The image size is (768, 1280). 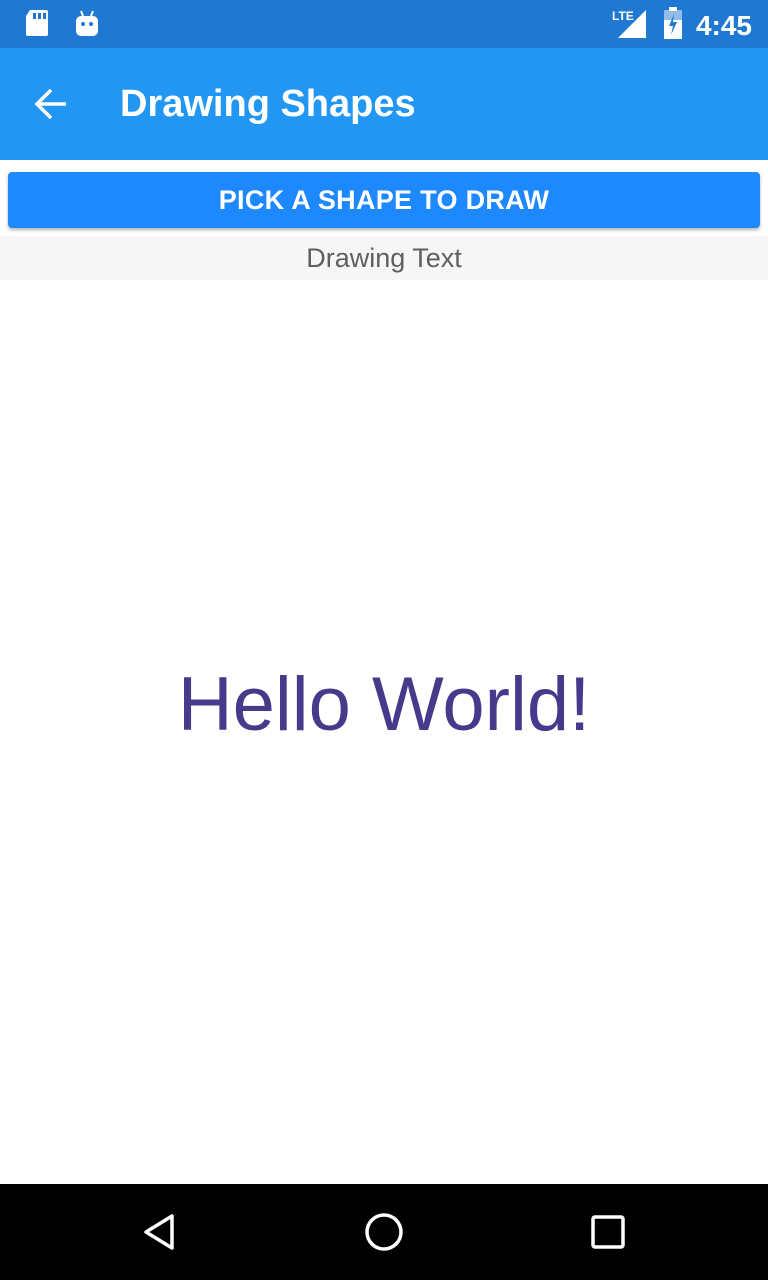 I want to click on sd-card-icon, so click(x=37, y=25).